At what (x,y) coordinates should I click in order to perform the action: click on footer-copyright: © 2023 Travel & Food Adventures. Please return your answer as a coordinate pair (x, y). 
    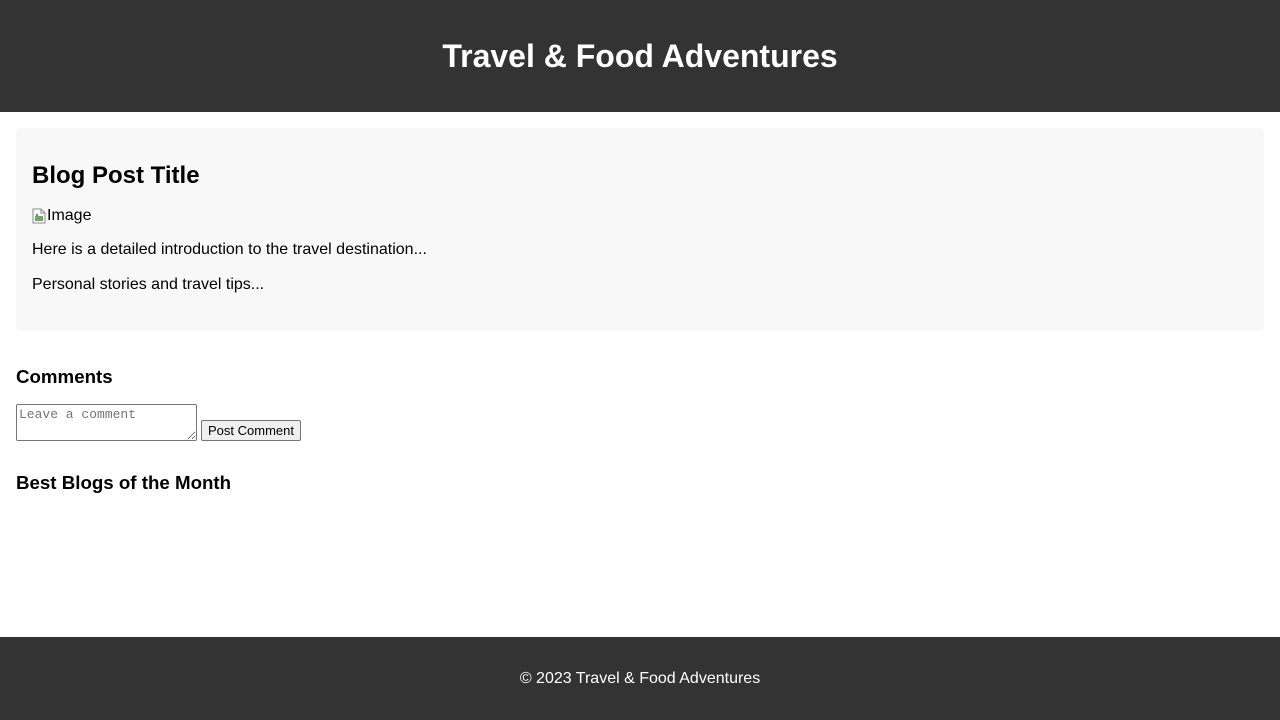
    Looking at the image, I should click on (640, 678).